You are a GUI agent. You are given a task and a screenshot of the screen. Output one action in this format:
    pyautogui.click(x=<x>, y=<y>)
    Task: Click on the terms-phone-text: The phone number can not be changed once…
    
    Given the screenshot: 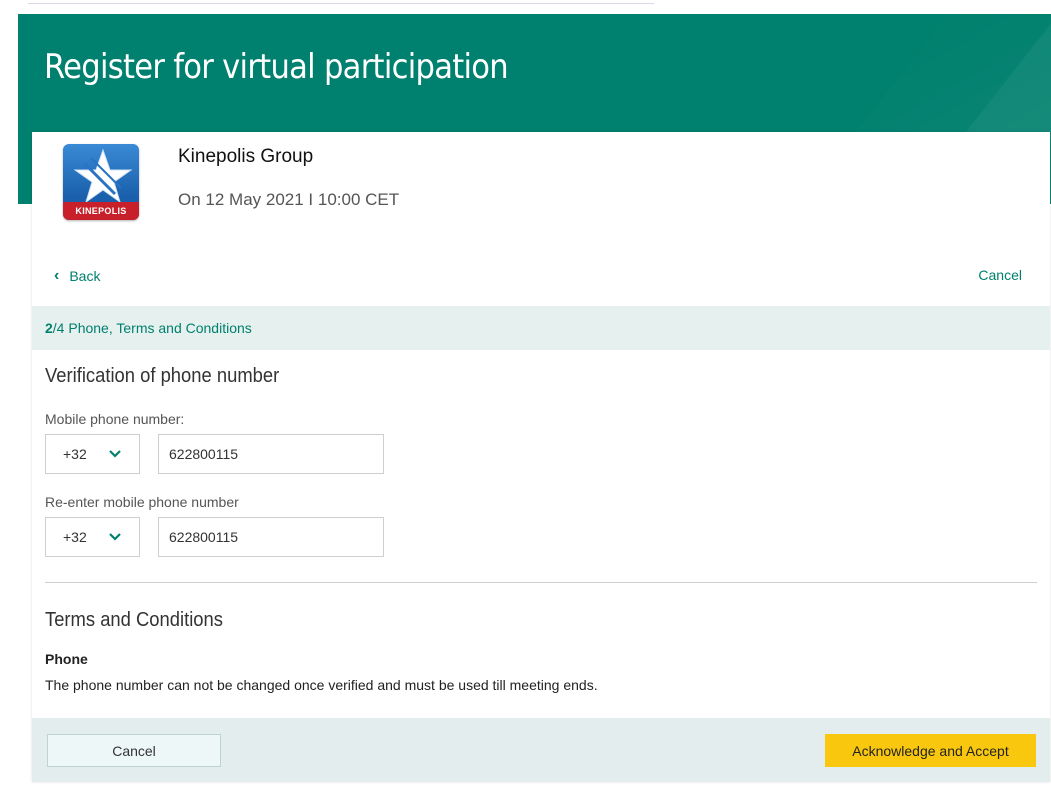 What is the action you would take?
    pyautogui.click(x=321, y=685)
    